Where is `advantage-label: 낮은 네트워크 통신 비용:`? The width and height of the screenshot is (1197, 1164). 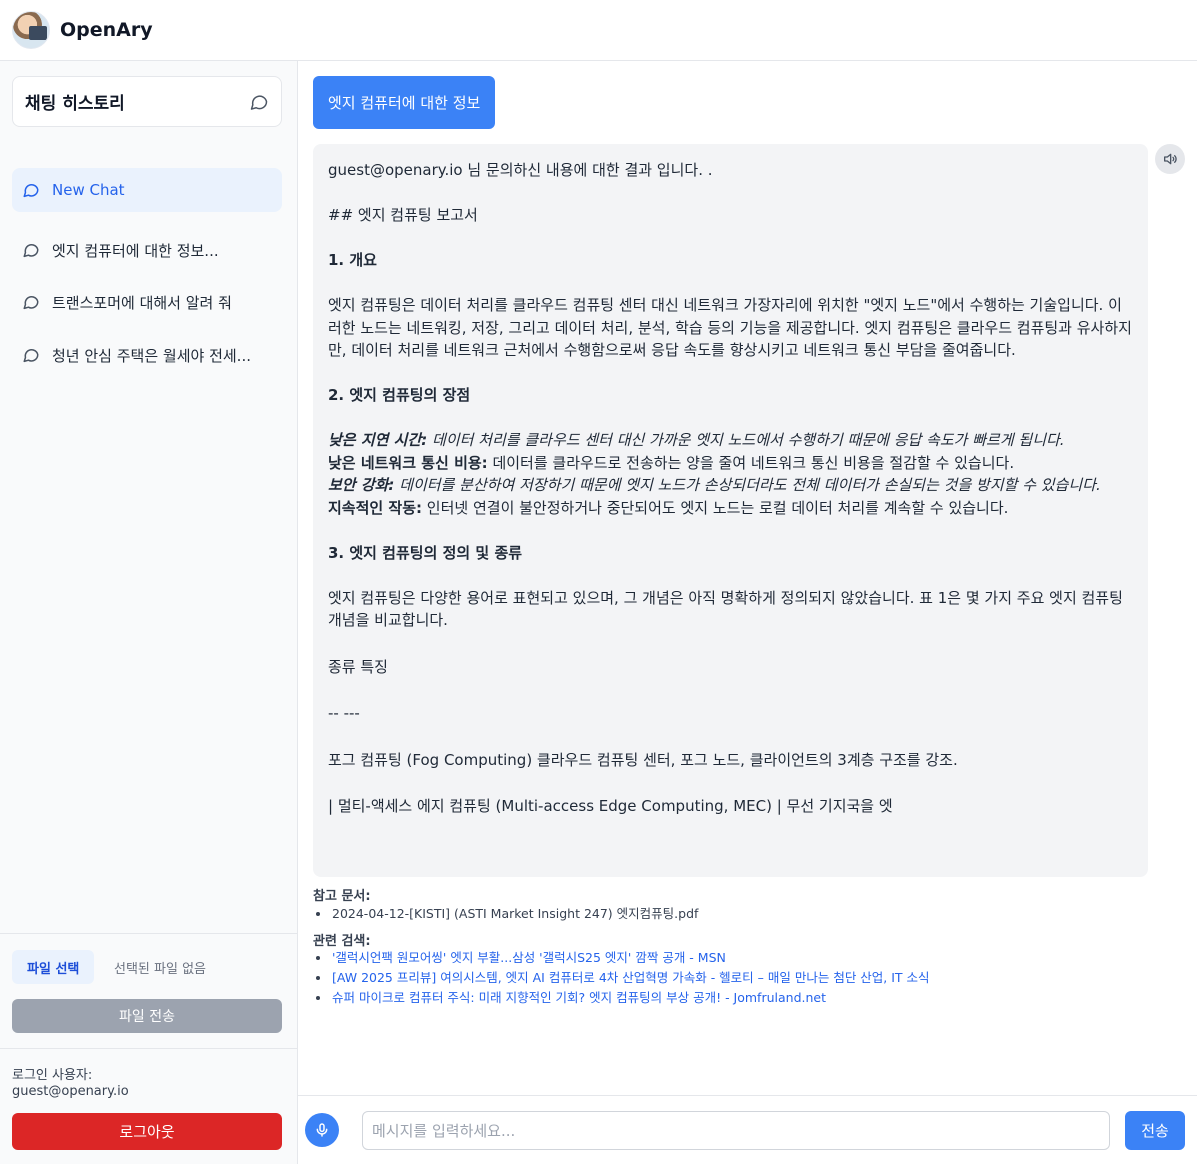 advantage-label: 낮은 네트워크 통신 비용: is located at coordinates (408, 462).